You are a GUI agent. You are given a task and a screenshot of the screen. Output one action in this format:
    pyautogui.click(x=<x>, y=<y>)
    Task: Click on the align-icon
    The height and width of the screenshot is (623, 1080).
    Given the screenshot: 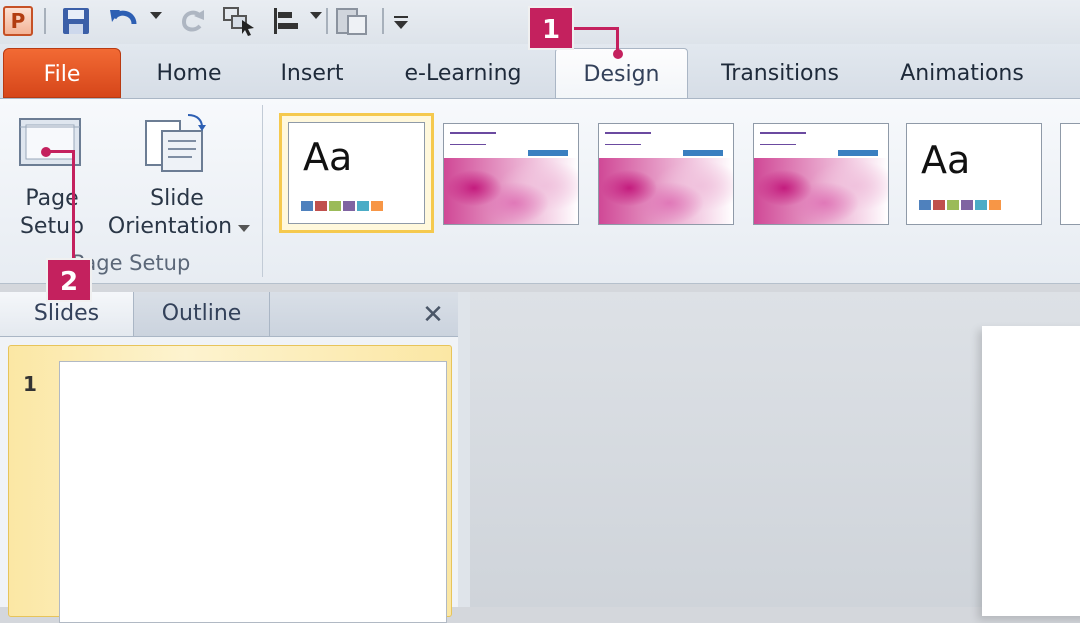 What is the action you would take?
    pyautogui.click(x=286, y=21)
    